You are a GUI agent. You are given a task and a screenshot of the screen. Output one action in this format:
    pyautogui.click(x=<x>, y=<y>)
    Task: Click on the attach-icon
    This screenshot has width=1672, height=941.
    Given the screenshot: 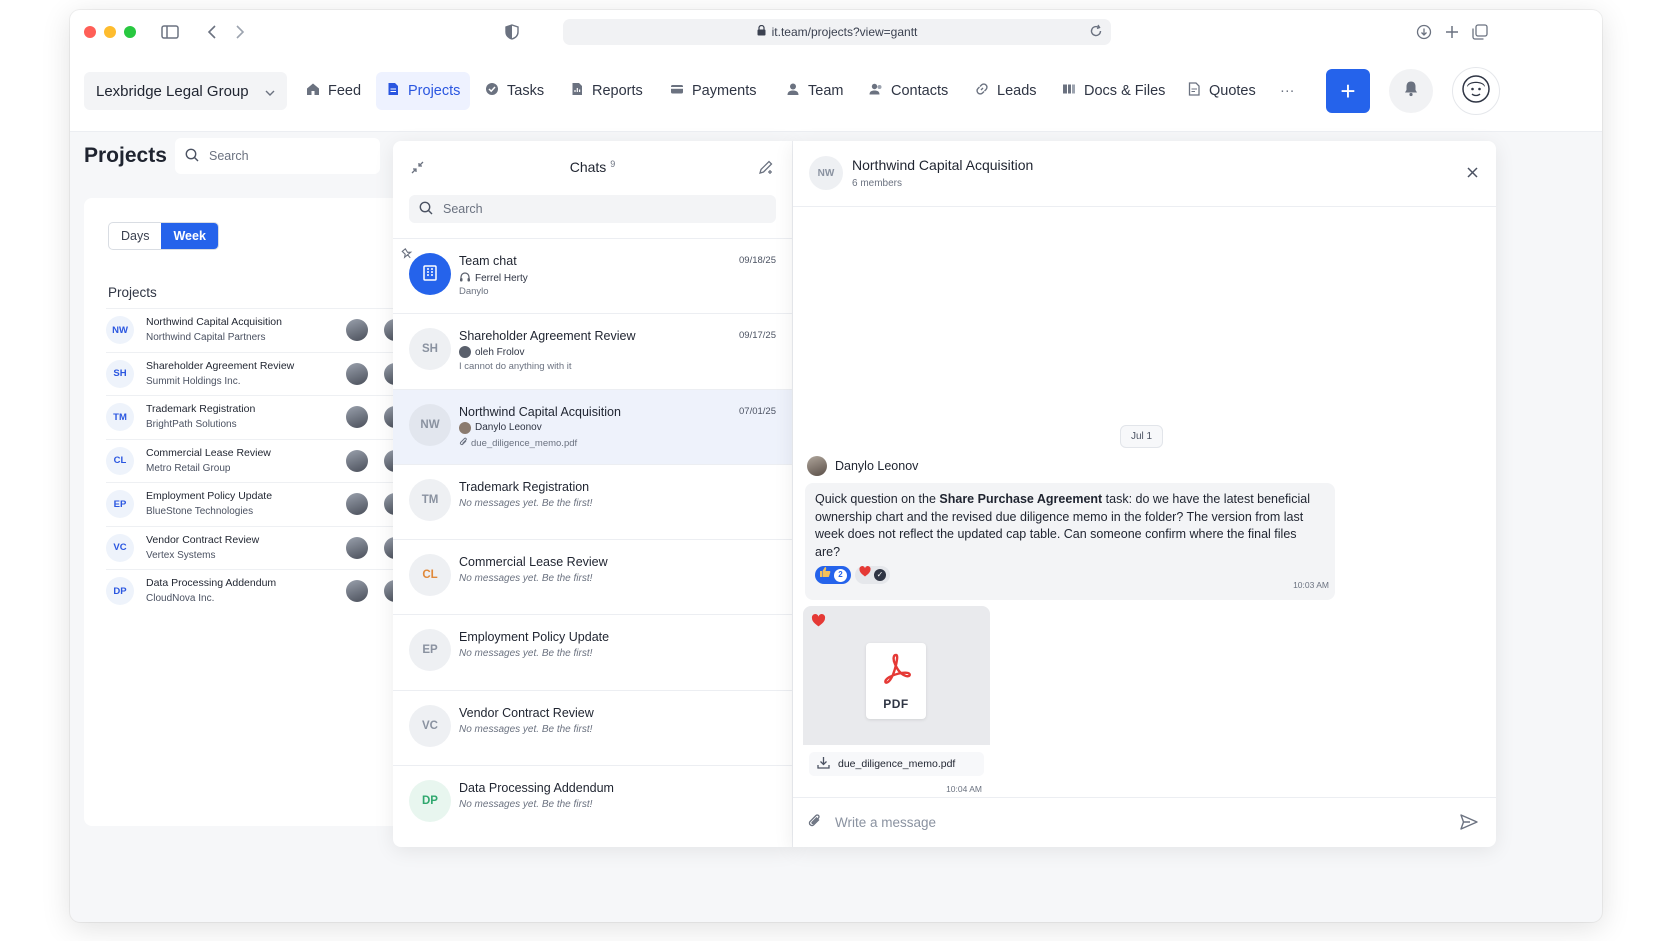 What is the action you would take?
    pyautogui.click(x=815, y=822)
    